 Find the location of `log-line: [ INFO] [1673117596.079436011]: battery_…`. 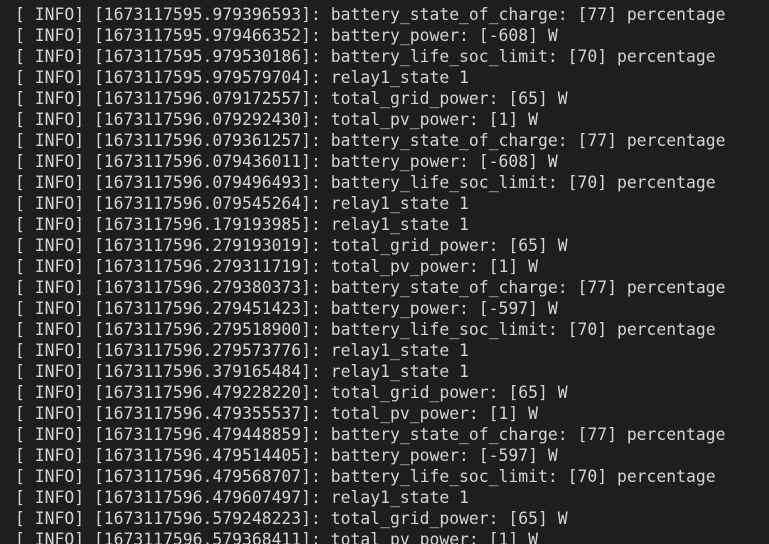

log-line: [ INFO] [1673117596.079436011]: battery_… is located at coordinates (286, 161).